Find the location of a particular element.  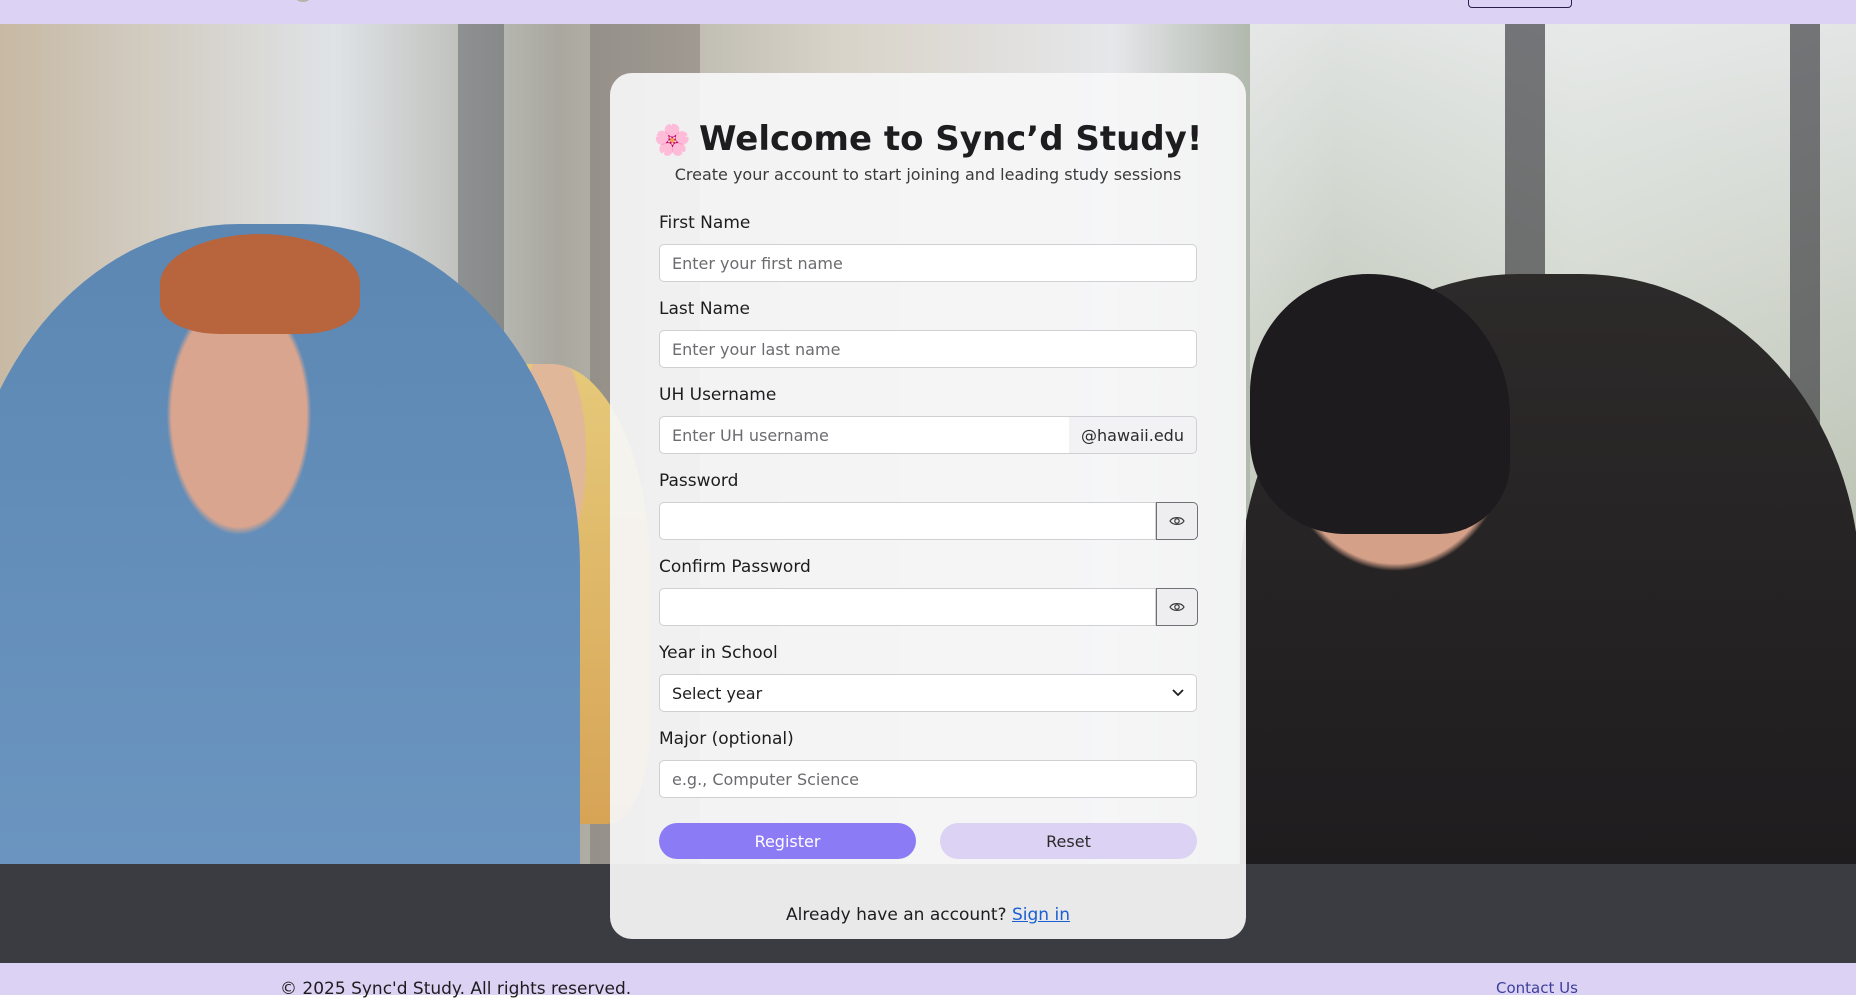

password-label: Password is located at coordinates (699, 481).